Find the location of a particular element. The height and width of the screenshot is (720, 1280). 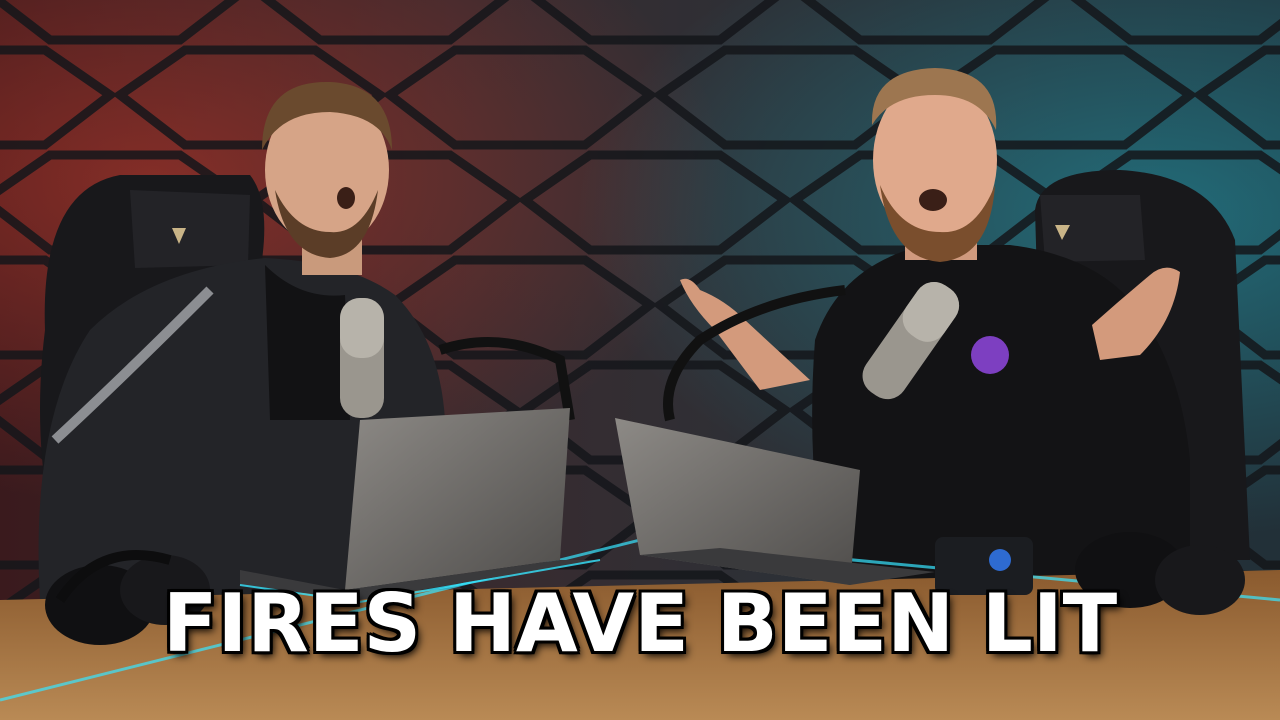

thumbnail-caption: FIRES HAVE BEEN LIT is located at coordinates (640, 623).